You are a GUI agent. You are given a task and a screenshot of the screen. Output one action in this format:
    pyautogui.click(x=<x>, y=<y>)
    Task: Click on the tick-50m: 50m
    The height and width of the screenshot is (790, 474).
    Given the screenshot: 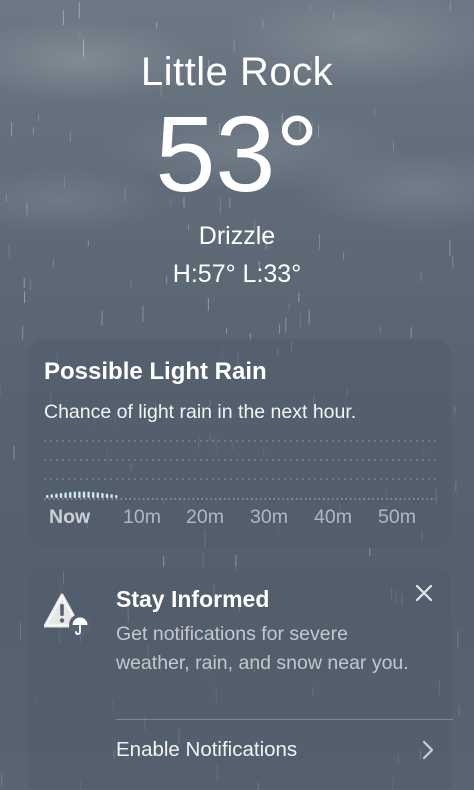 What is the action you would take?
    pyautogui.click(x=397, y=517)
    